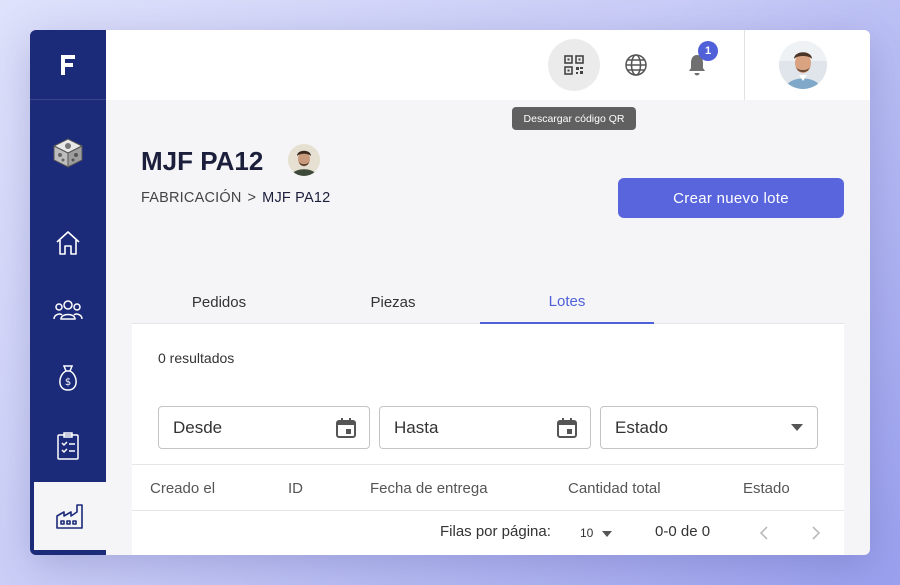 The height and width of the screenshot is (585, 900). Describe the element at coordinates (68, 65) in the screenshot. I see `app-logo: F` at that location.